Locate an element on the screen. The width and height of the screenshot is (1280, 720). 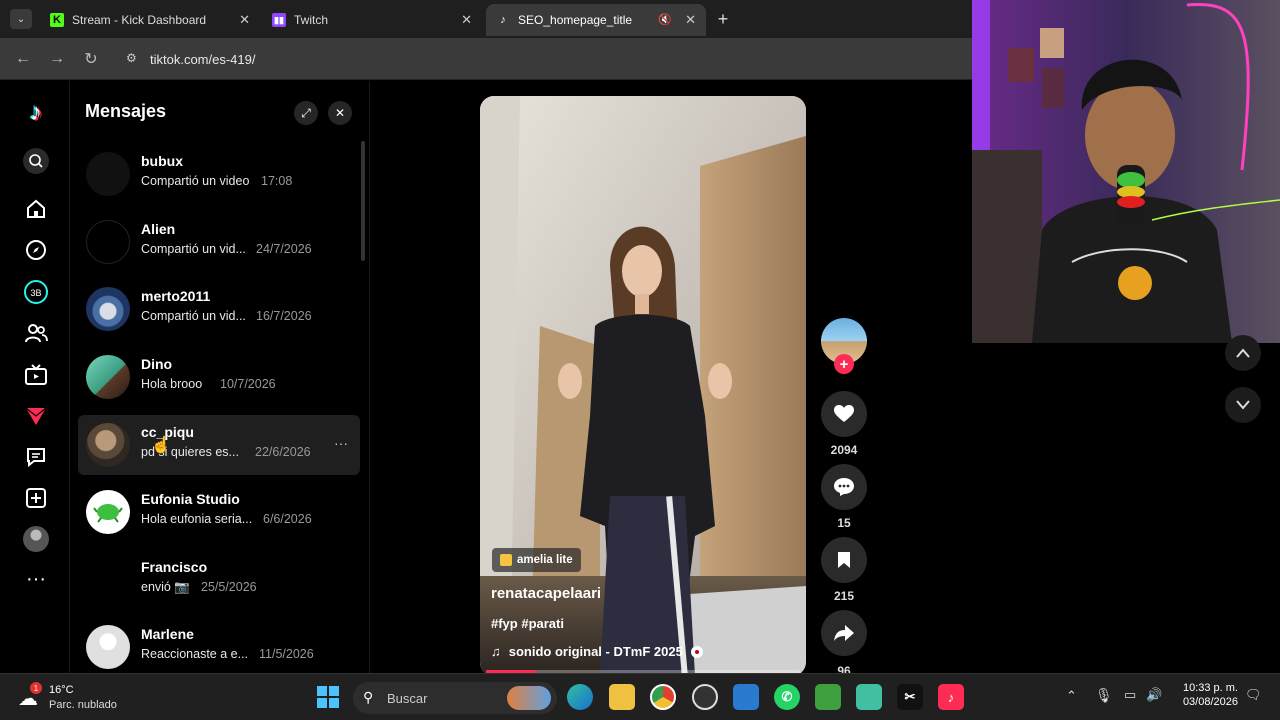
tab-kick: K Stream - Kick Dashboard ✕ is located at coordinates (150, 20).